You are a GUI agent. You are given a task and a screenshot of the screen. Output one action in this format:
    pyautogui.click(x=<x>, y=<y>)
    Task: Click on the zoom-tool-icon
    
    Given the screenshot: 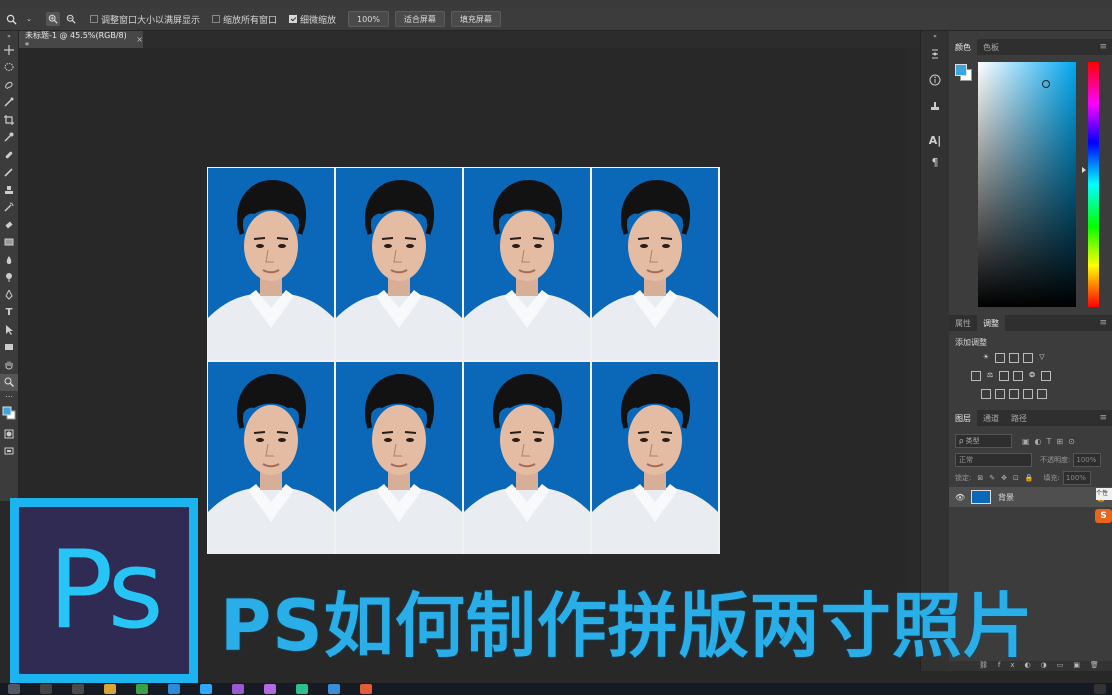 What is the action you would take?
    pyautogui.click(x=11, y=19)
    